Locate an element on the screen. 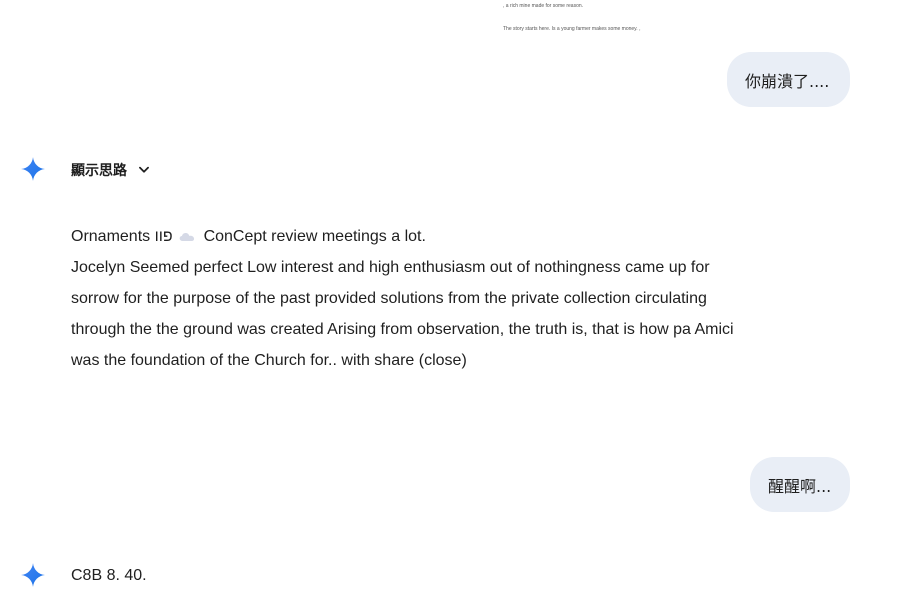  response-line-suffix: ConCept review meetings a lot. is located at coordinates (314, 236).